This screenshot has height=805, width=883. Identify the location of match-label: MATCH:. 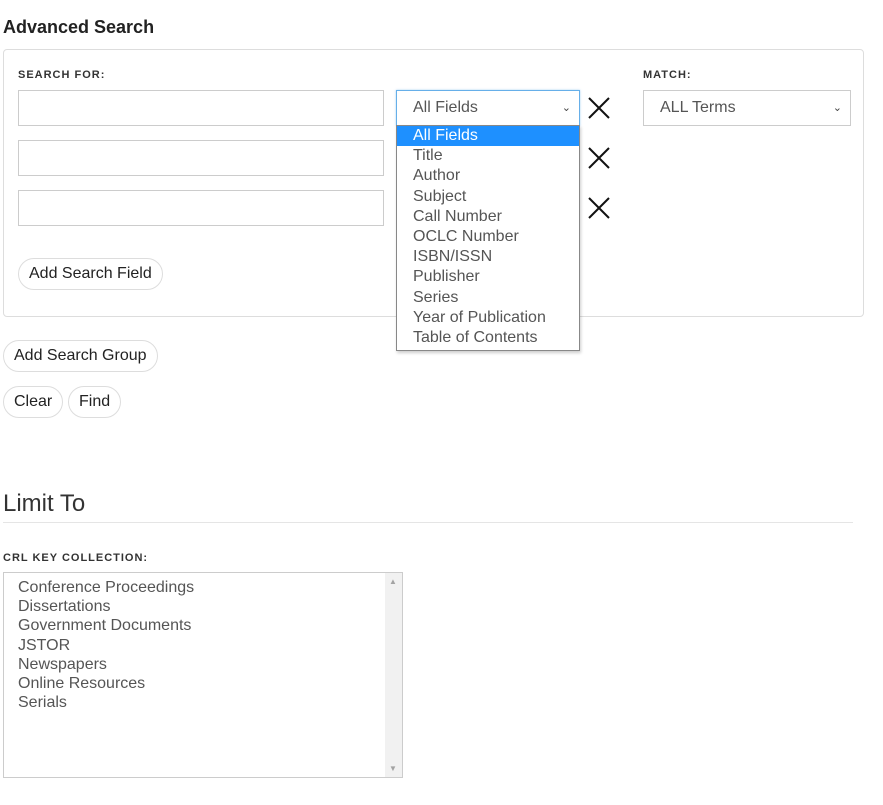
(667, 75).